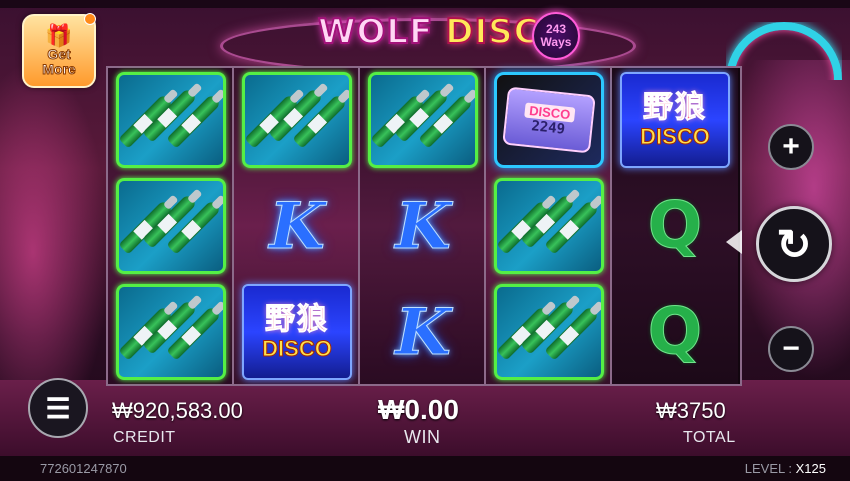 This screenshot has width=850, height=481. I want to click on menu-button: ☰, so click(58, 408).